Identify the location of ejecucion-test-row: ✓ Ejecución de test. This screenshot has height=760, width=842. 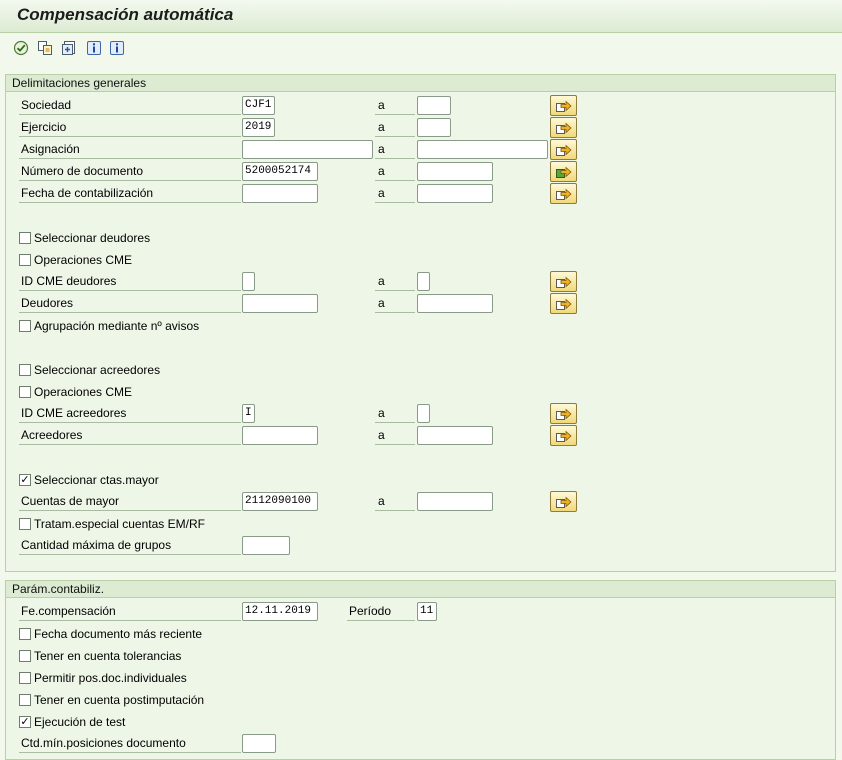
(72, 722).